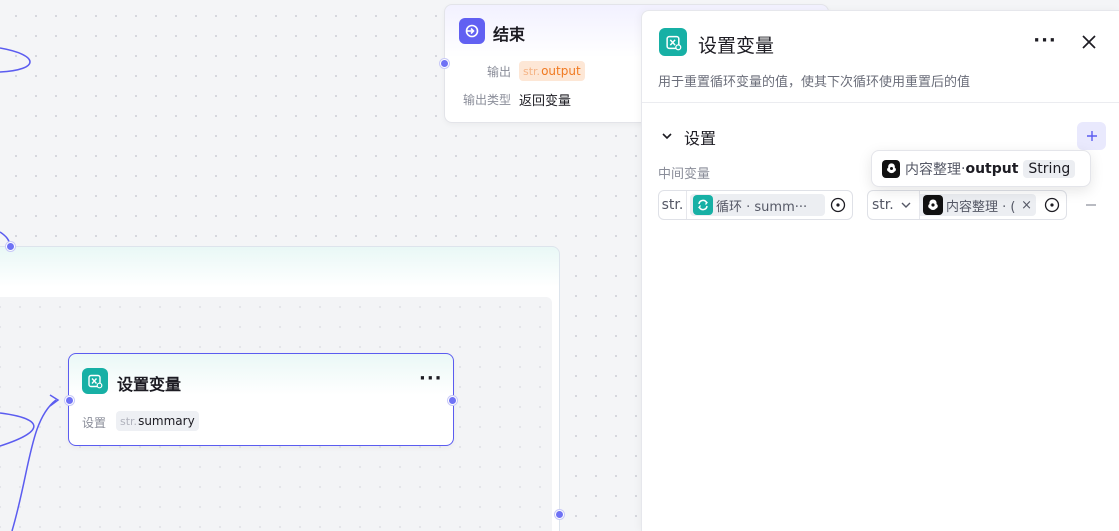 The width and height of the screenshot is (1119, 531). What do you see at coordinates (933, 169) in the screenshot?
I see `tooltip-node-name: 内容整理` at bounding box center [933, 169].